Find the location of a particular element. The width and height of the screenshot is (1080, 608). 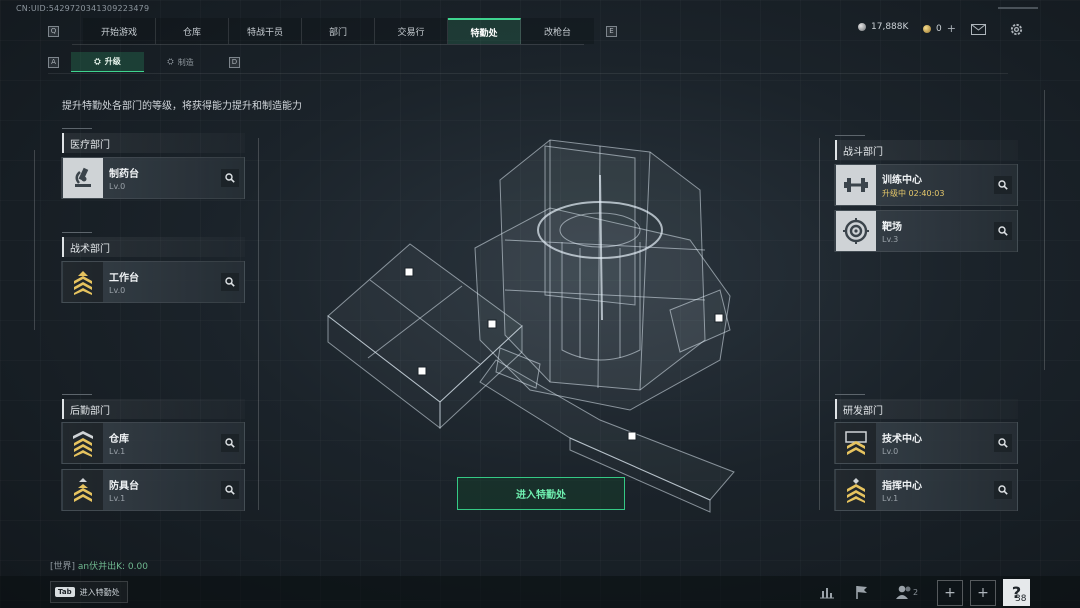

settings-gear-icon is located at coordinates (1016, 29).